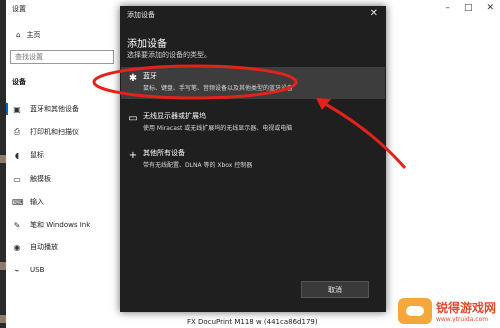 This screenshot has height=328, width=500. Describe the element at coordinates (18, 202) in the screenshot. I see `keyboard-icon: ⌨` at that location.